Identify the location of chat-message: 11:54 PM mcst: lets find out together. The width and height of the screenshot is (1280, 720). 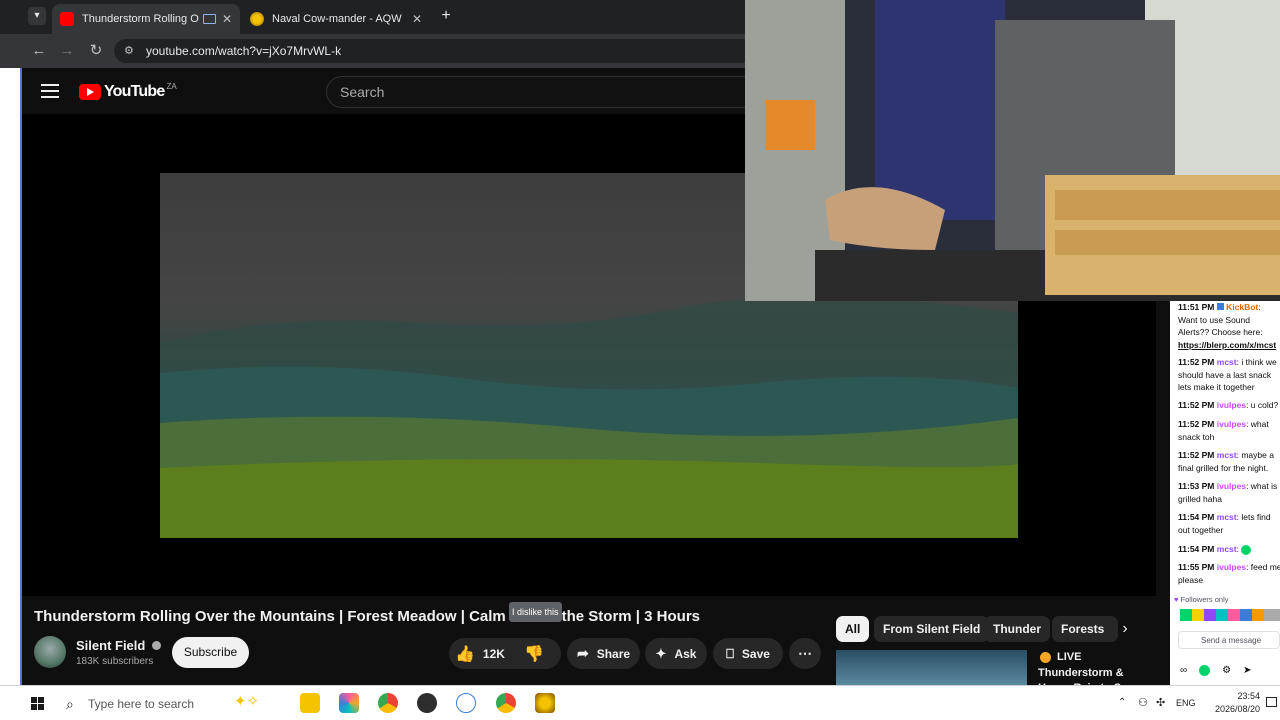
(1224, 523).